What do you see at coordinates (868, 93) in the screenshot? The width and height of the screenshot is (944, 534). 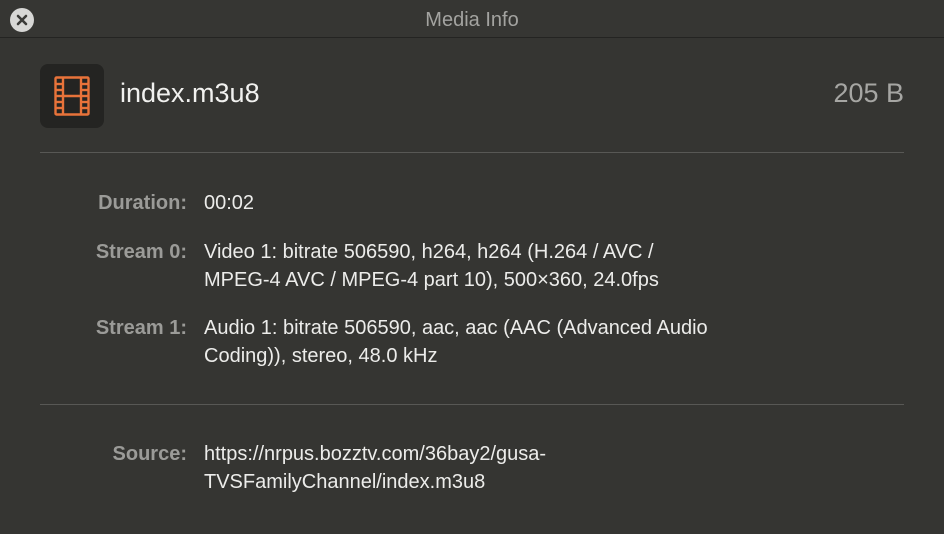 I see `file-size: 205 B` at bounding box center [868, 93].